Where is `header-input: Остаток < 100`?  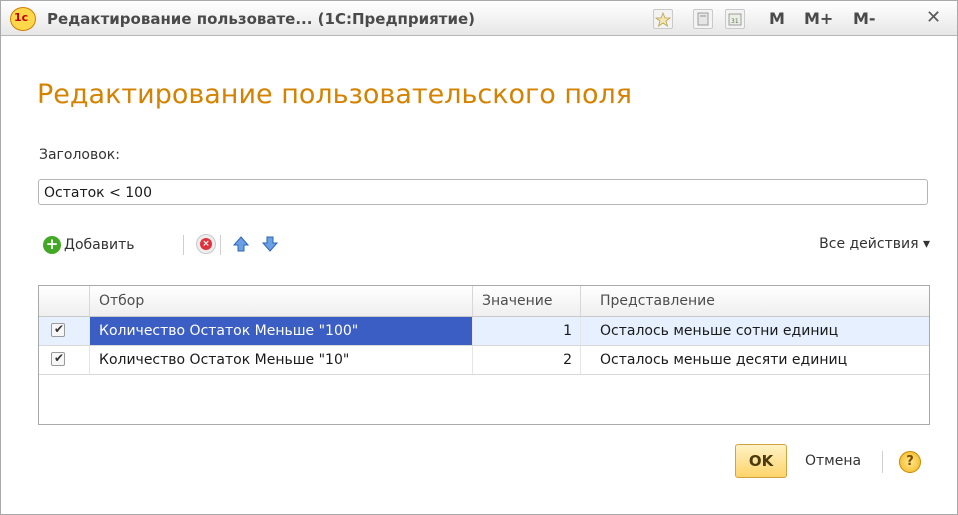 header-input: Остаток < 100 is located at coordinates (483, 192).